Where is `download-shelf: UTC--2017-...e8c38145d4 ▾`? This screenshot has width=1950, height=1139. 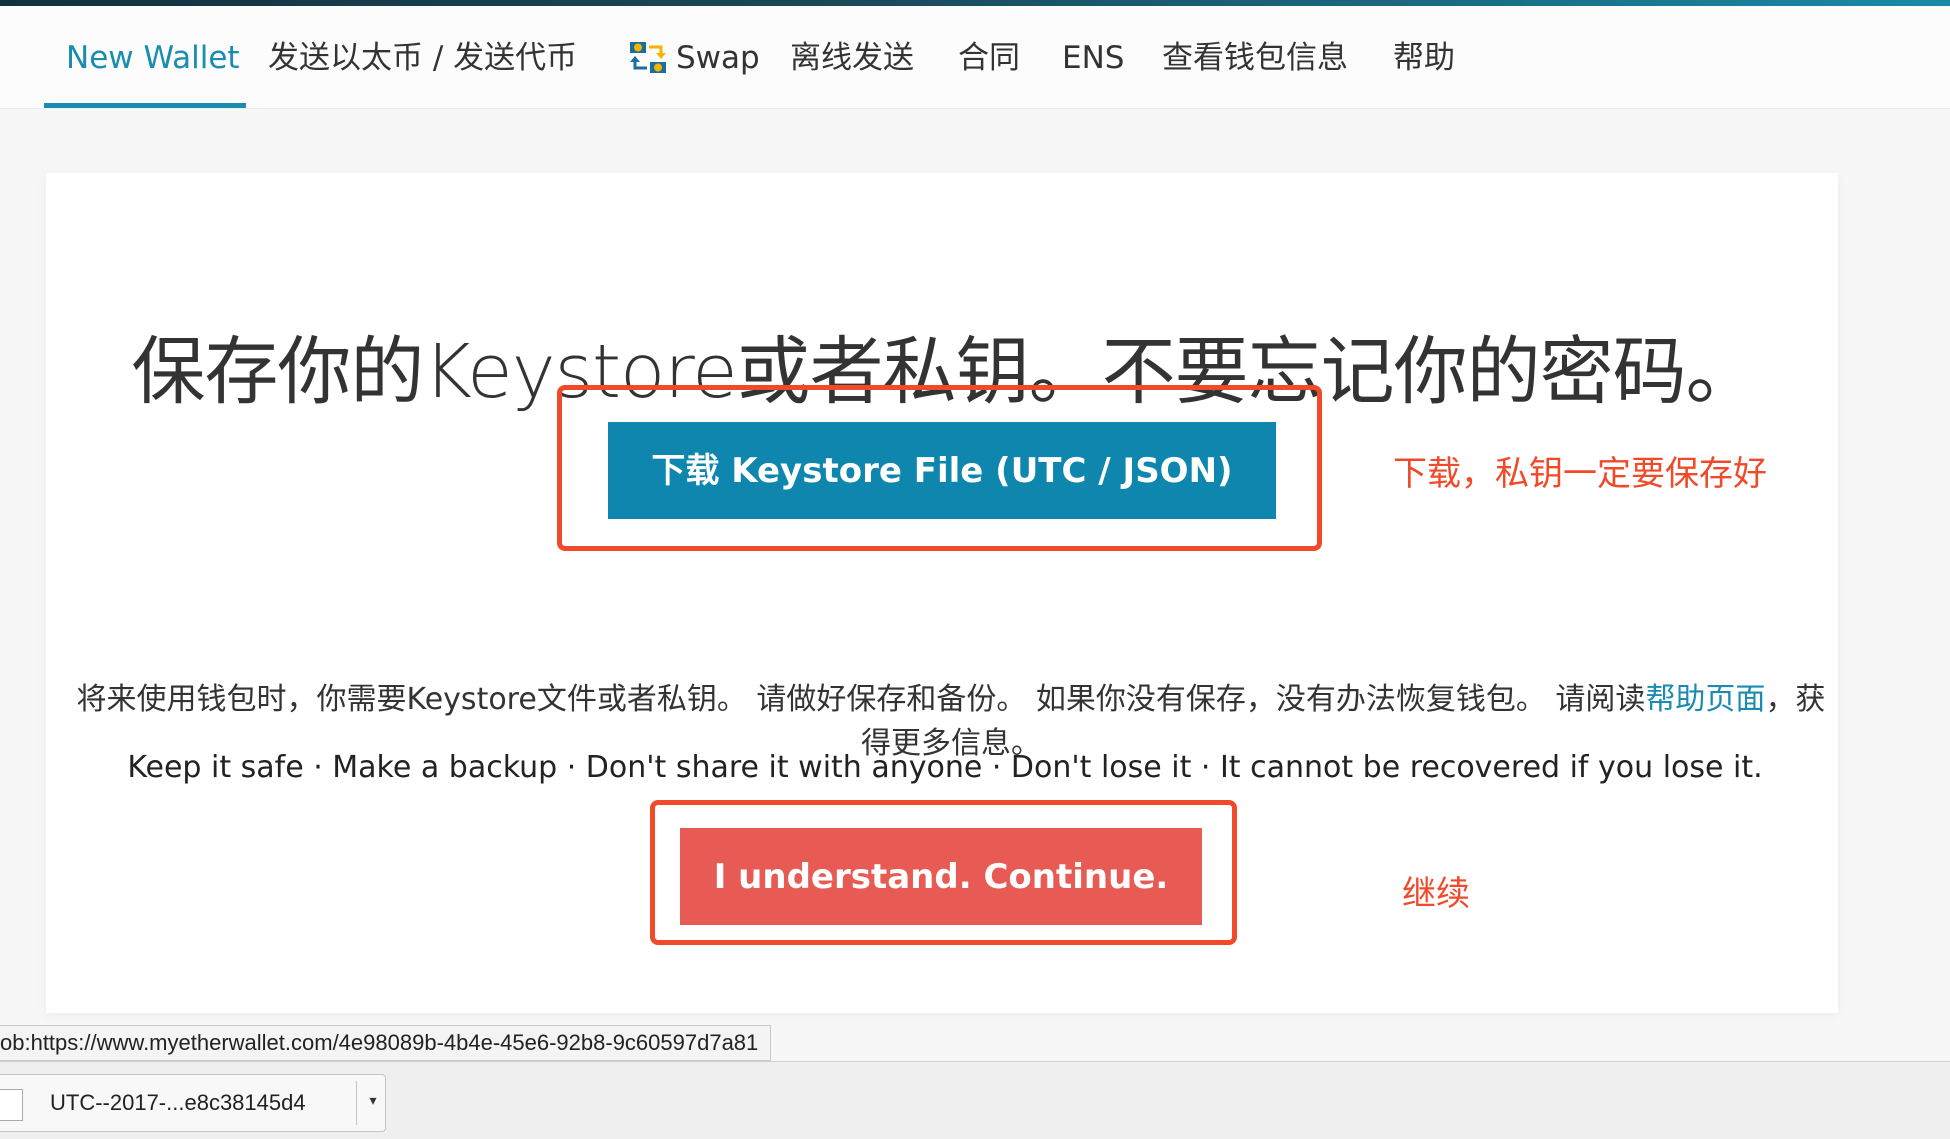
download-shelf: UTC--2017-...e8c38145d4 ▾ is located at coordinates (975, 1100).